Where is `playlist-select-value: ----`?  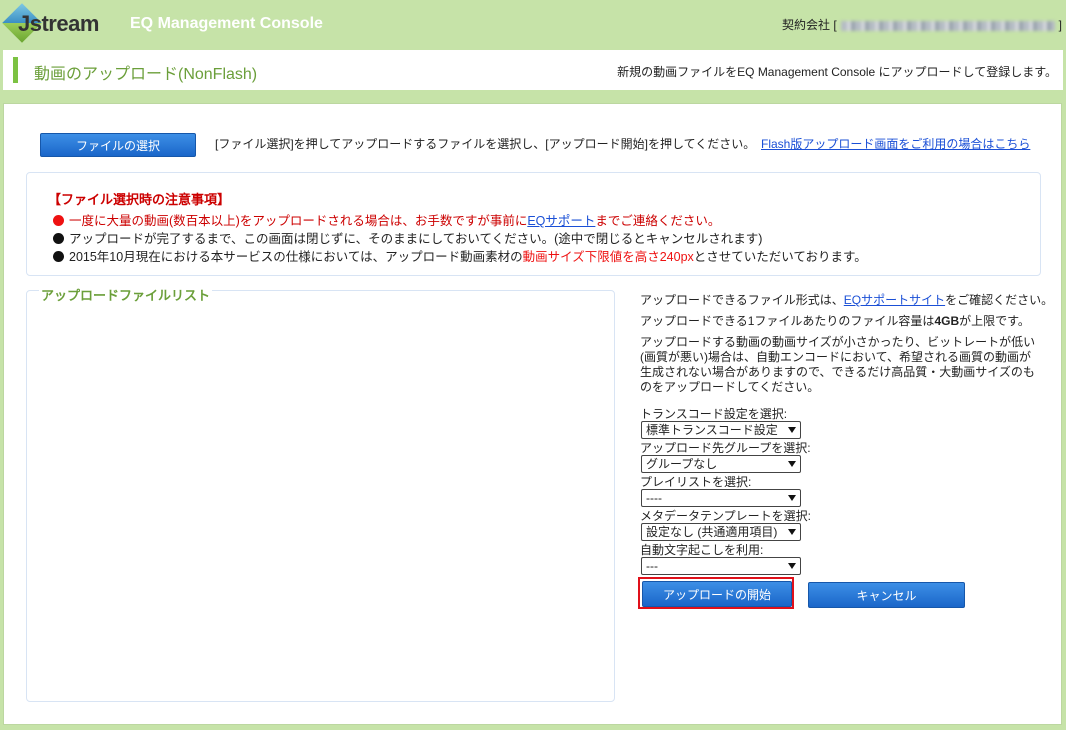
playlist-select-value: ---- is located at coordinates (654, 498).